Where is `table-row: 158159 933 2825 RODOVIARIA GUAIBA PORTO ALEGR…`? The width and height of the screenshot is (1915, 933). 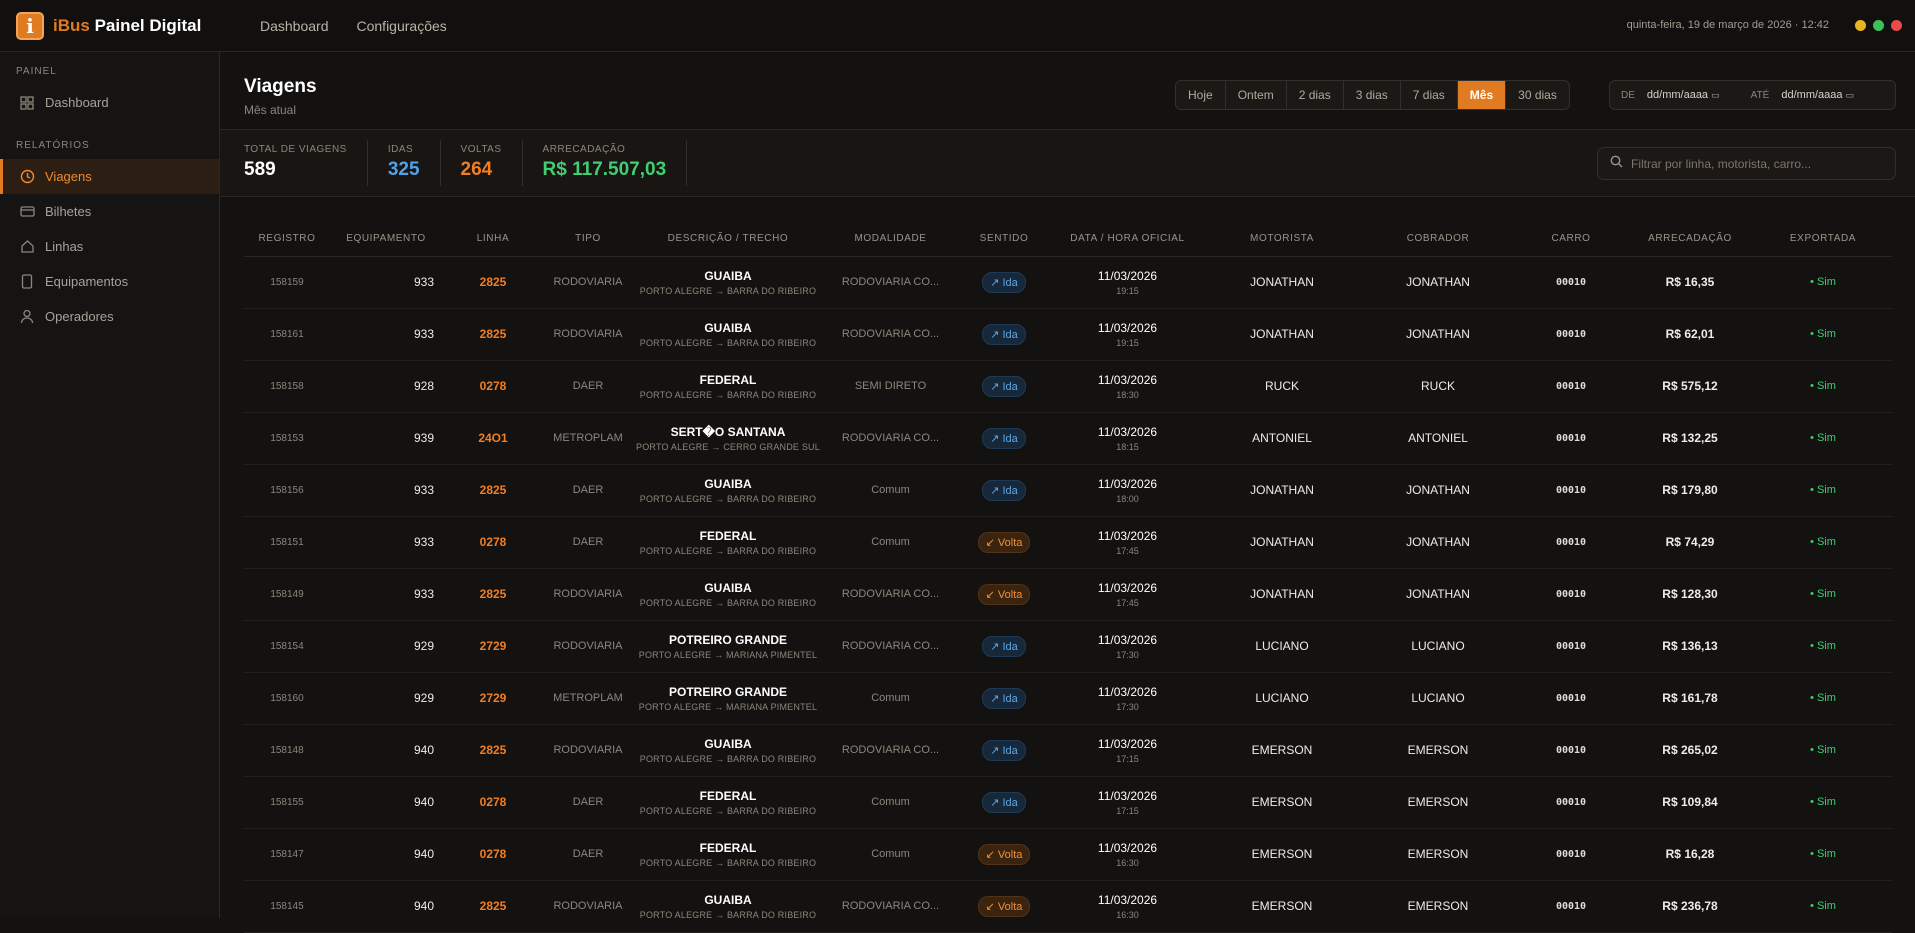
table-row: 158159 933 2825 RODOVIARIA GUAIBA PORTO ALEGR… is located at coordinates (1068, 282).